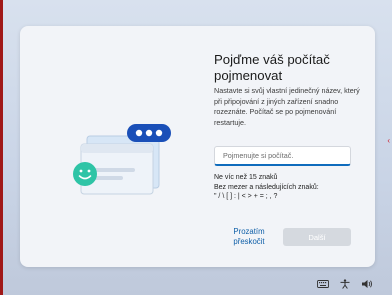 Image resolution: width=392 pixels, height=295 pixels. What do you see at coordinates (323, 284) in the screenshot?
I see `keyboard-icon` at bounding box center [323, 284].